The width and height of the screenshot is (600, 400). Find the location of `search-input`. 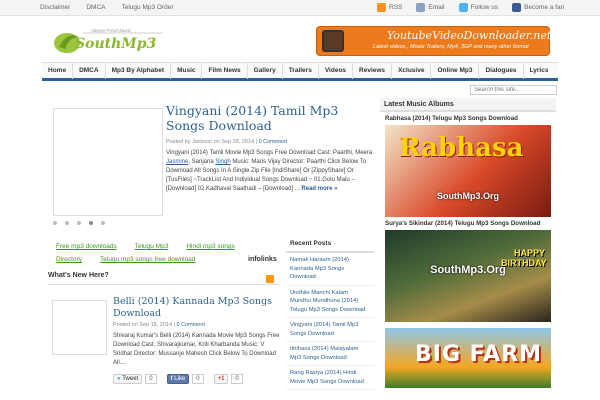

search-input is located at coordinates (513, 90).